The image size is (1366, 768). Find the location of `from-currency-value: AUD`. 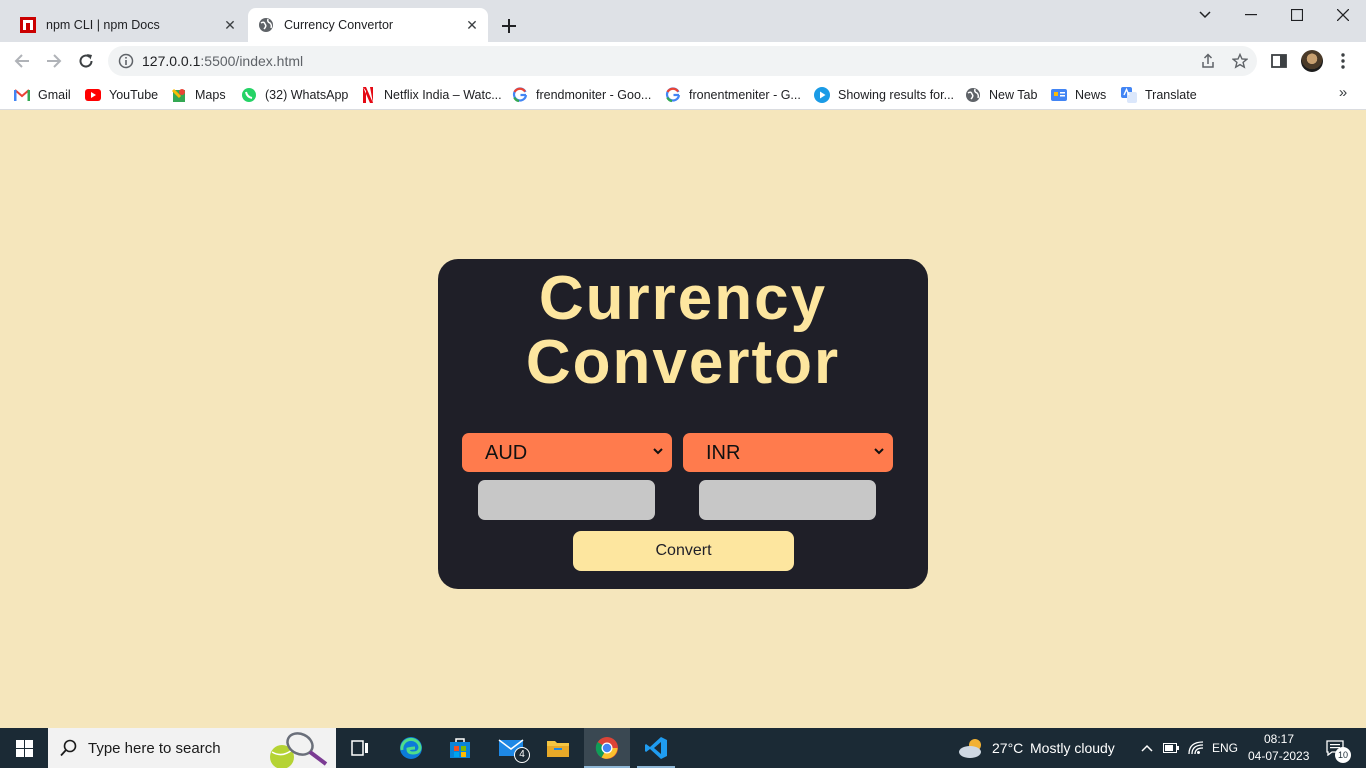

from-currency-value: AUD is located at coordinates (506, 453).